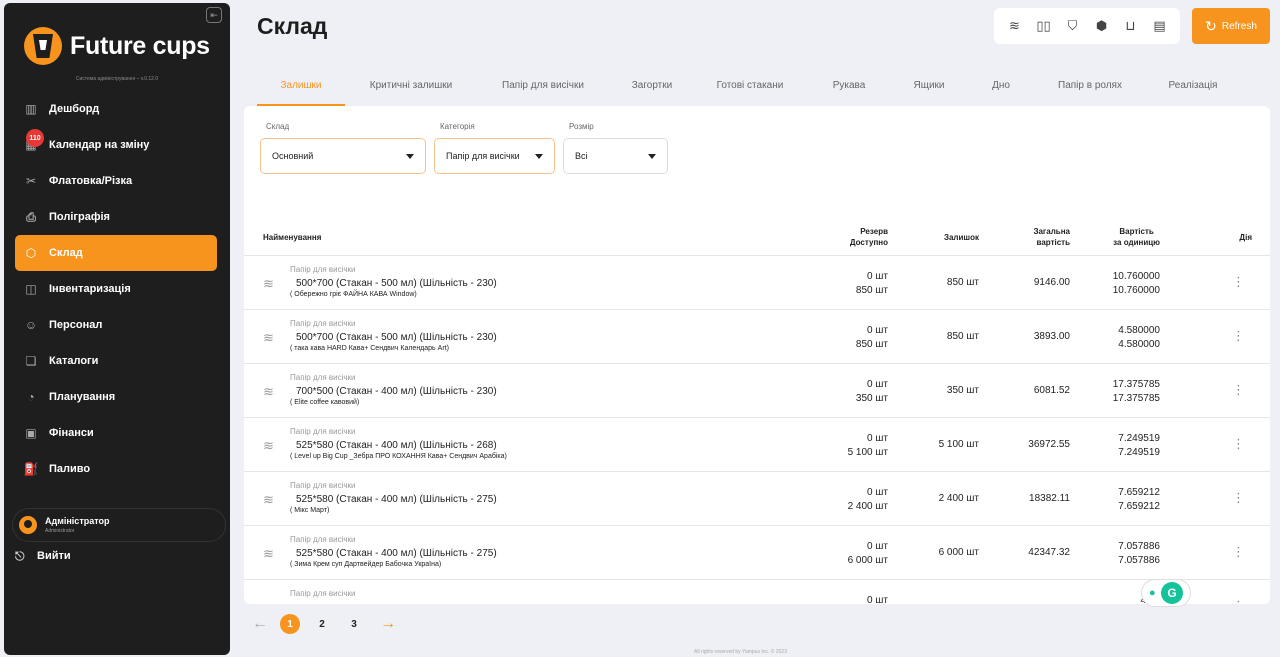 Image resolution: width=1280 pixels, height=657 pixels. Describe the element at coordinates (79, 217) in the screenshot. I see `sidebar-item-label: Поліграфія` at that location.